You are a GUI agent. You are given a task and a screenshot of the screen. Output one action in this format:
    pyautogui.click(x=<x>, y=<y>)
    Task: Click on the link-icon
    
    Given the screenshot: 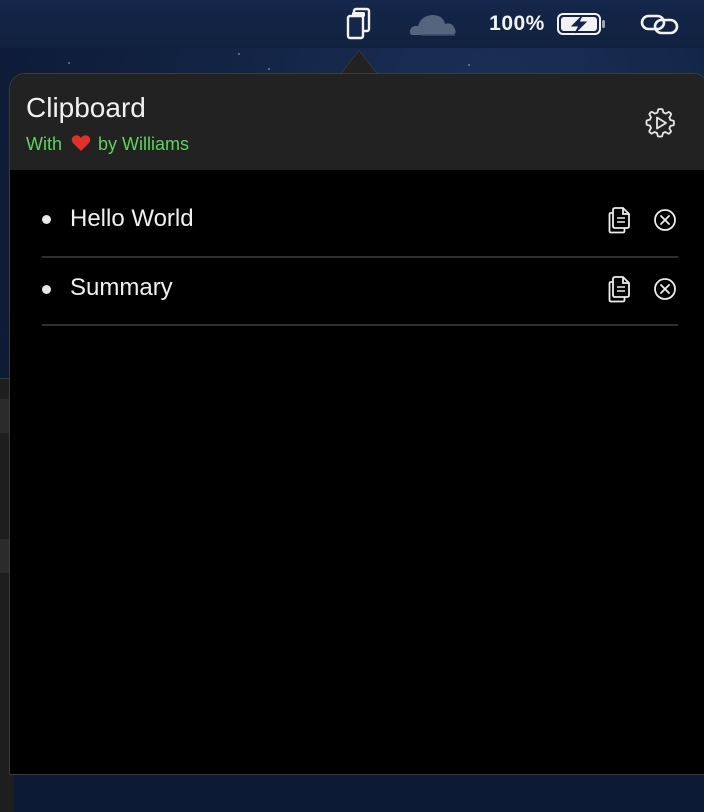 What is the action you would take?
    pyautogui.click(x=660, y=24)
    